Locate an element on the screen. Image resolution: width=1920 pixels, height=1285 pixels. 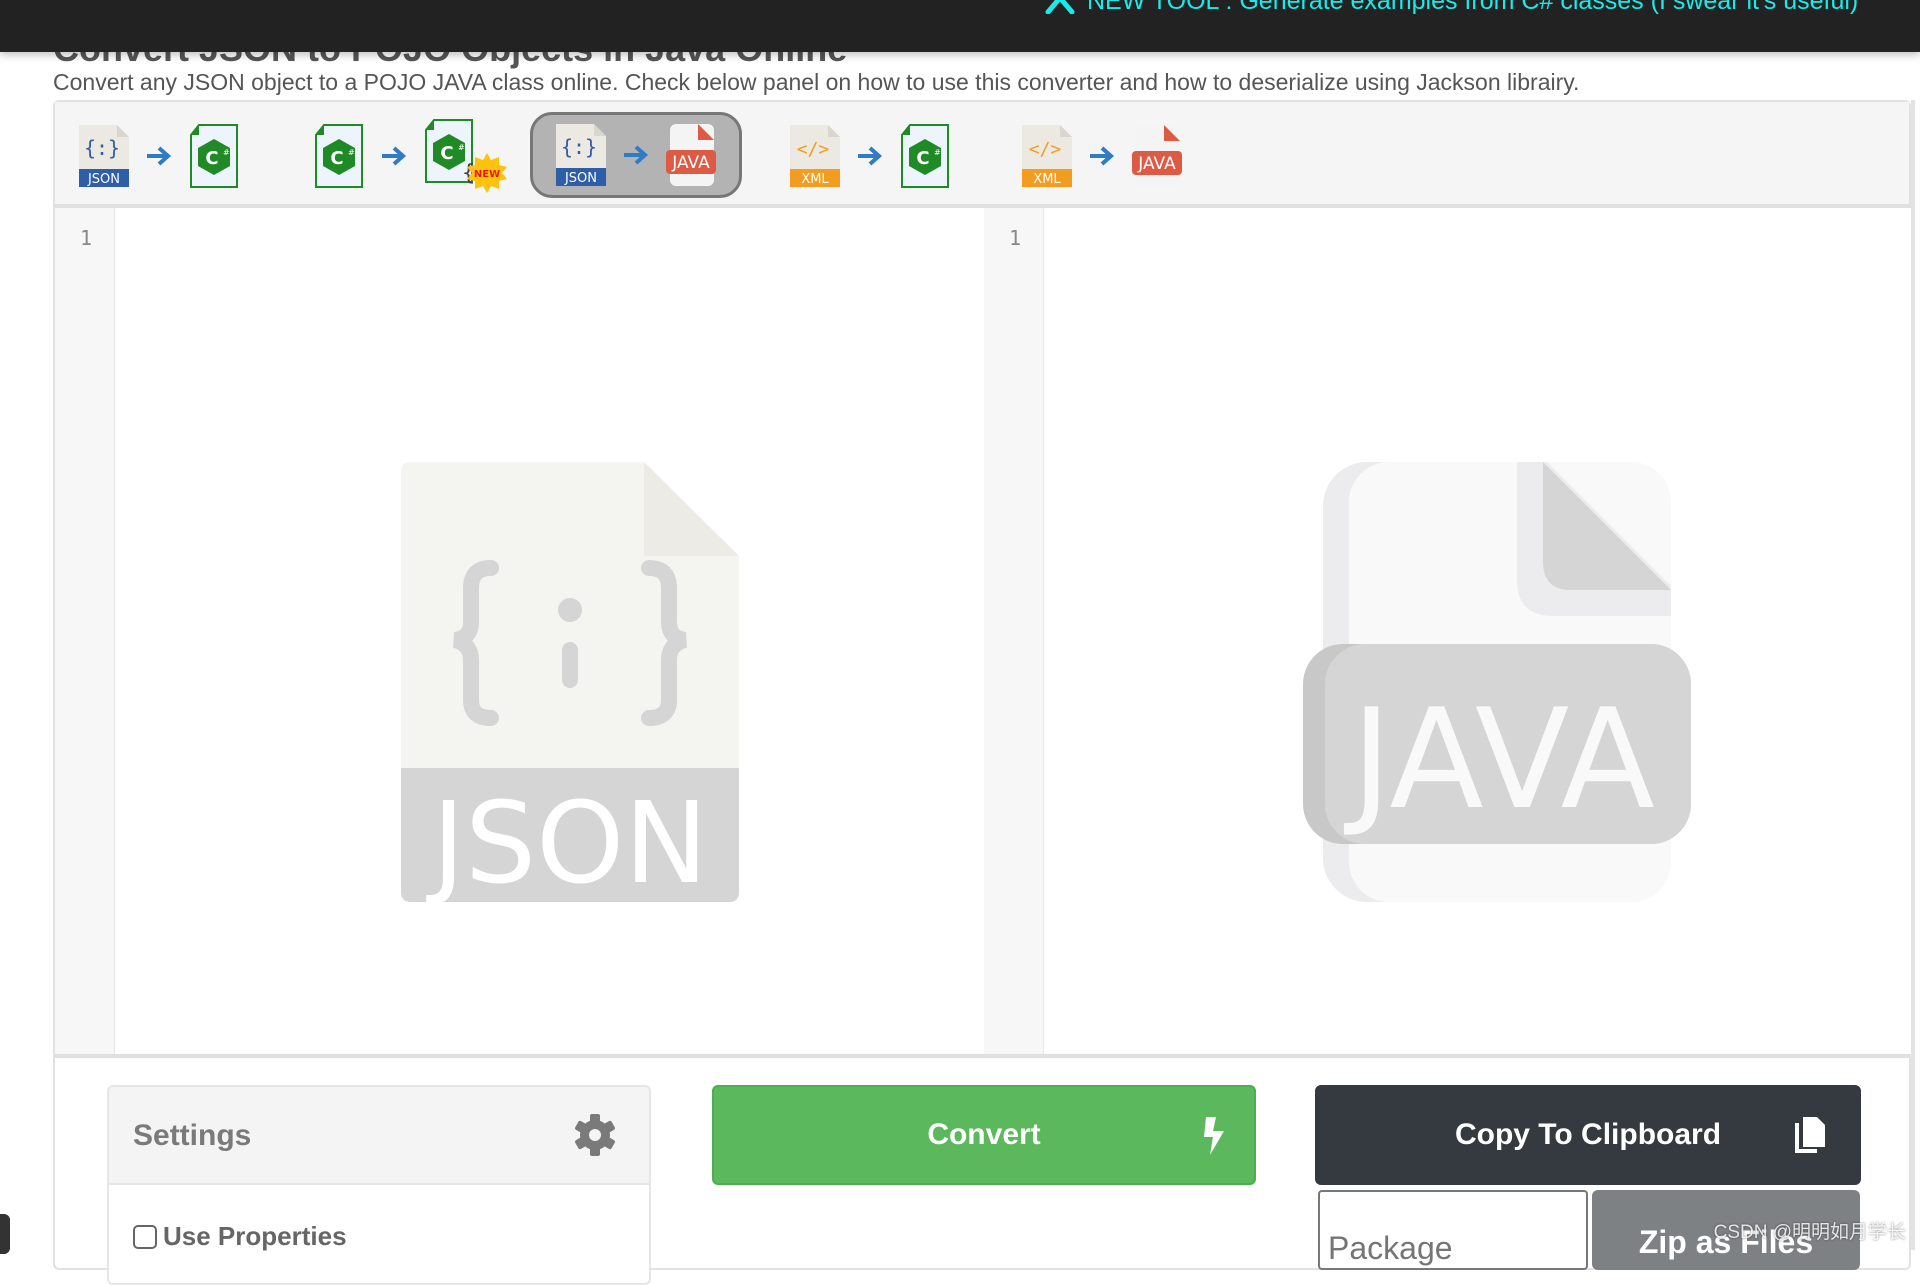
converter-json-to-csharp: {:} JSON C # is located at coordinates (159, 156).